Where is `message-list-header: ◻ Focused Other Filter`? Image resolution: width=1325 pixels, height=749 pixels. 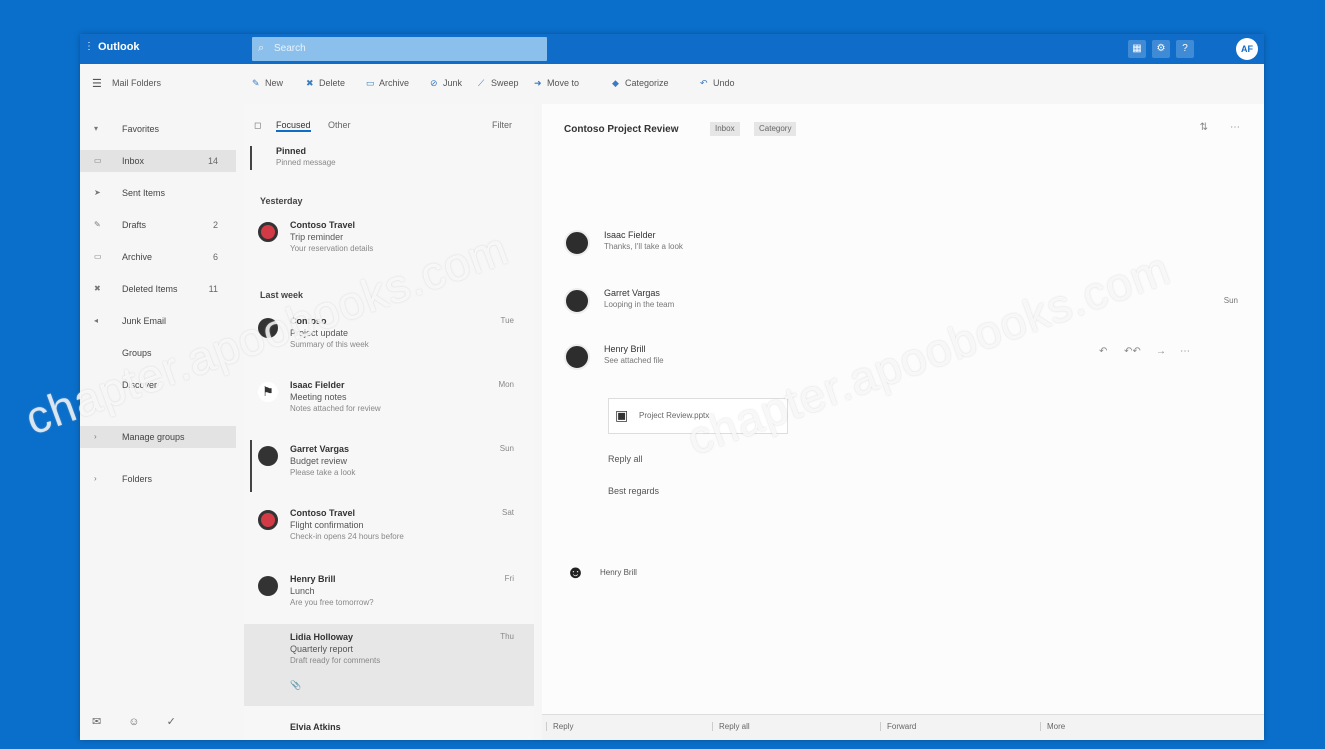
message-list-header: ◻ Focused Other Filter is located at coordinates (389, 124).